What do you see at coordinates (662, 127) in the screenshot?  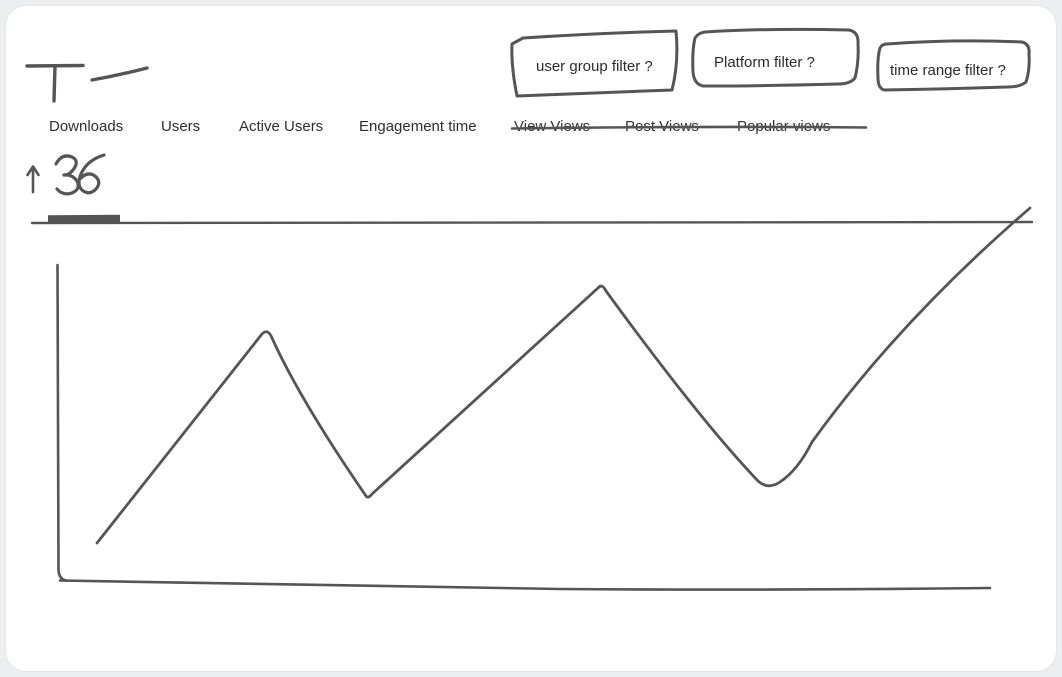 I see `nav-item-post-views: Post Views` at bounding box center [662, 127].